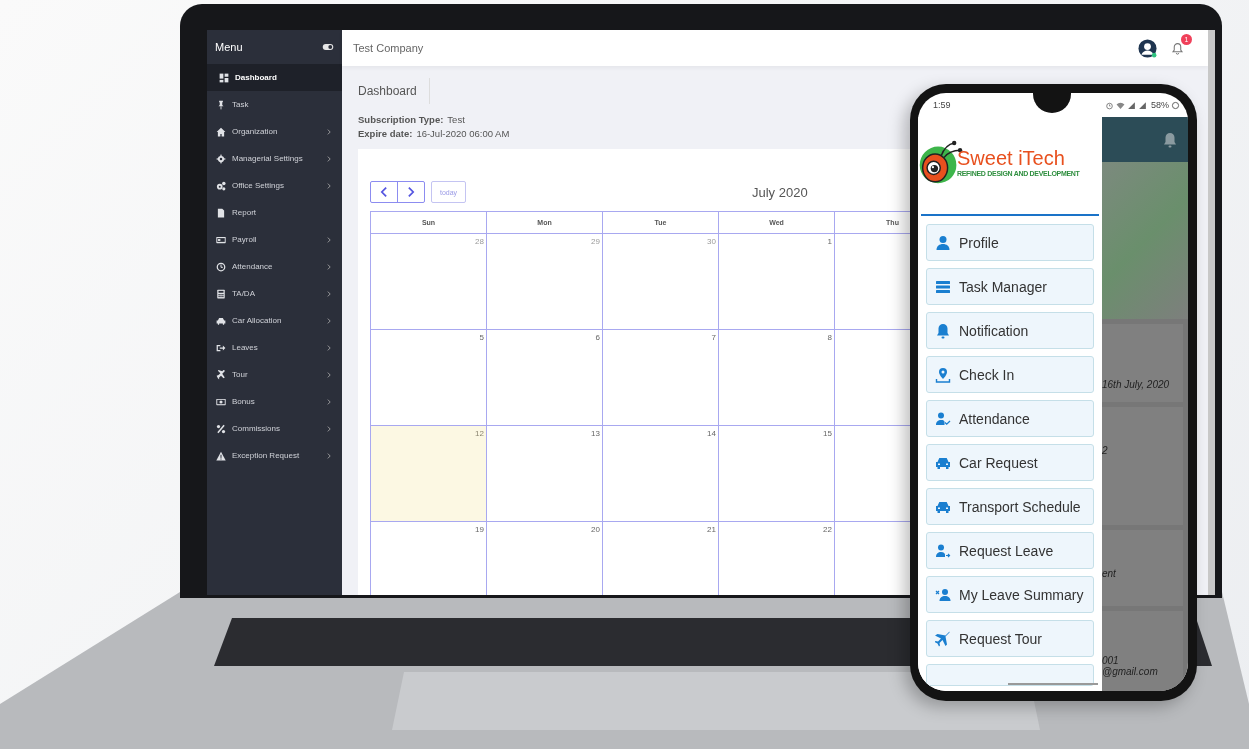  What do you see at coordinates (979, 242) in the screenshot?
I see `drawer-item-label: Profile` at bounding box center [979, 242].